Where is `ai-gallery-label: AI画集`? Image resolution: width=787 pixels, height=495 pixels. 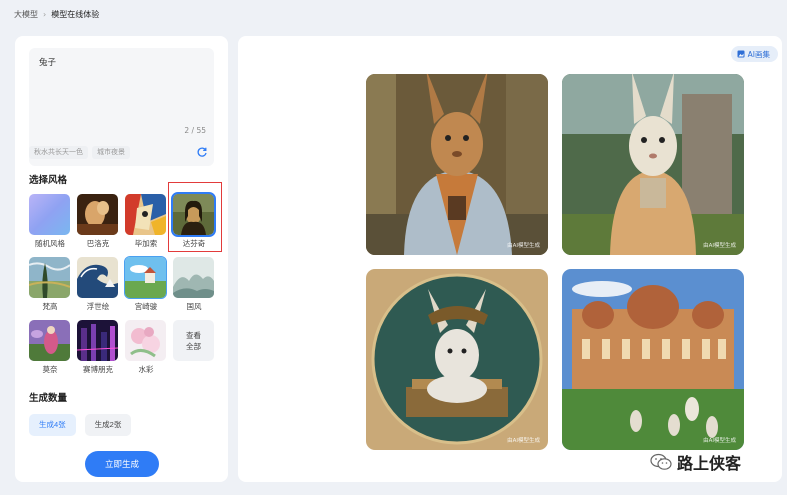 ai-gallery-label: AI画集 is located at coordinates (758, 54).